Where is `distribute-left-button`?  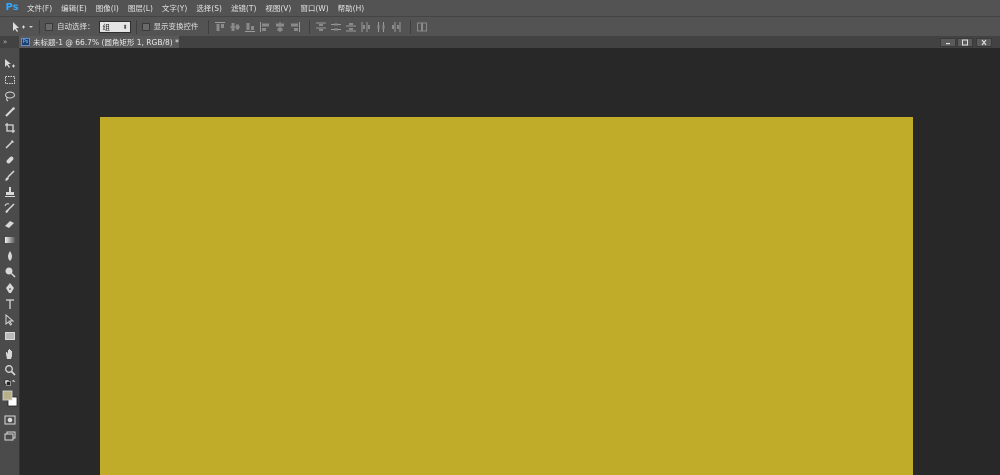 distribute-left-button is located at coordinates (366, 27).